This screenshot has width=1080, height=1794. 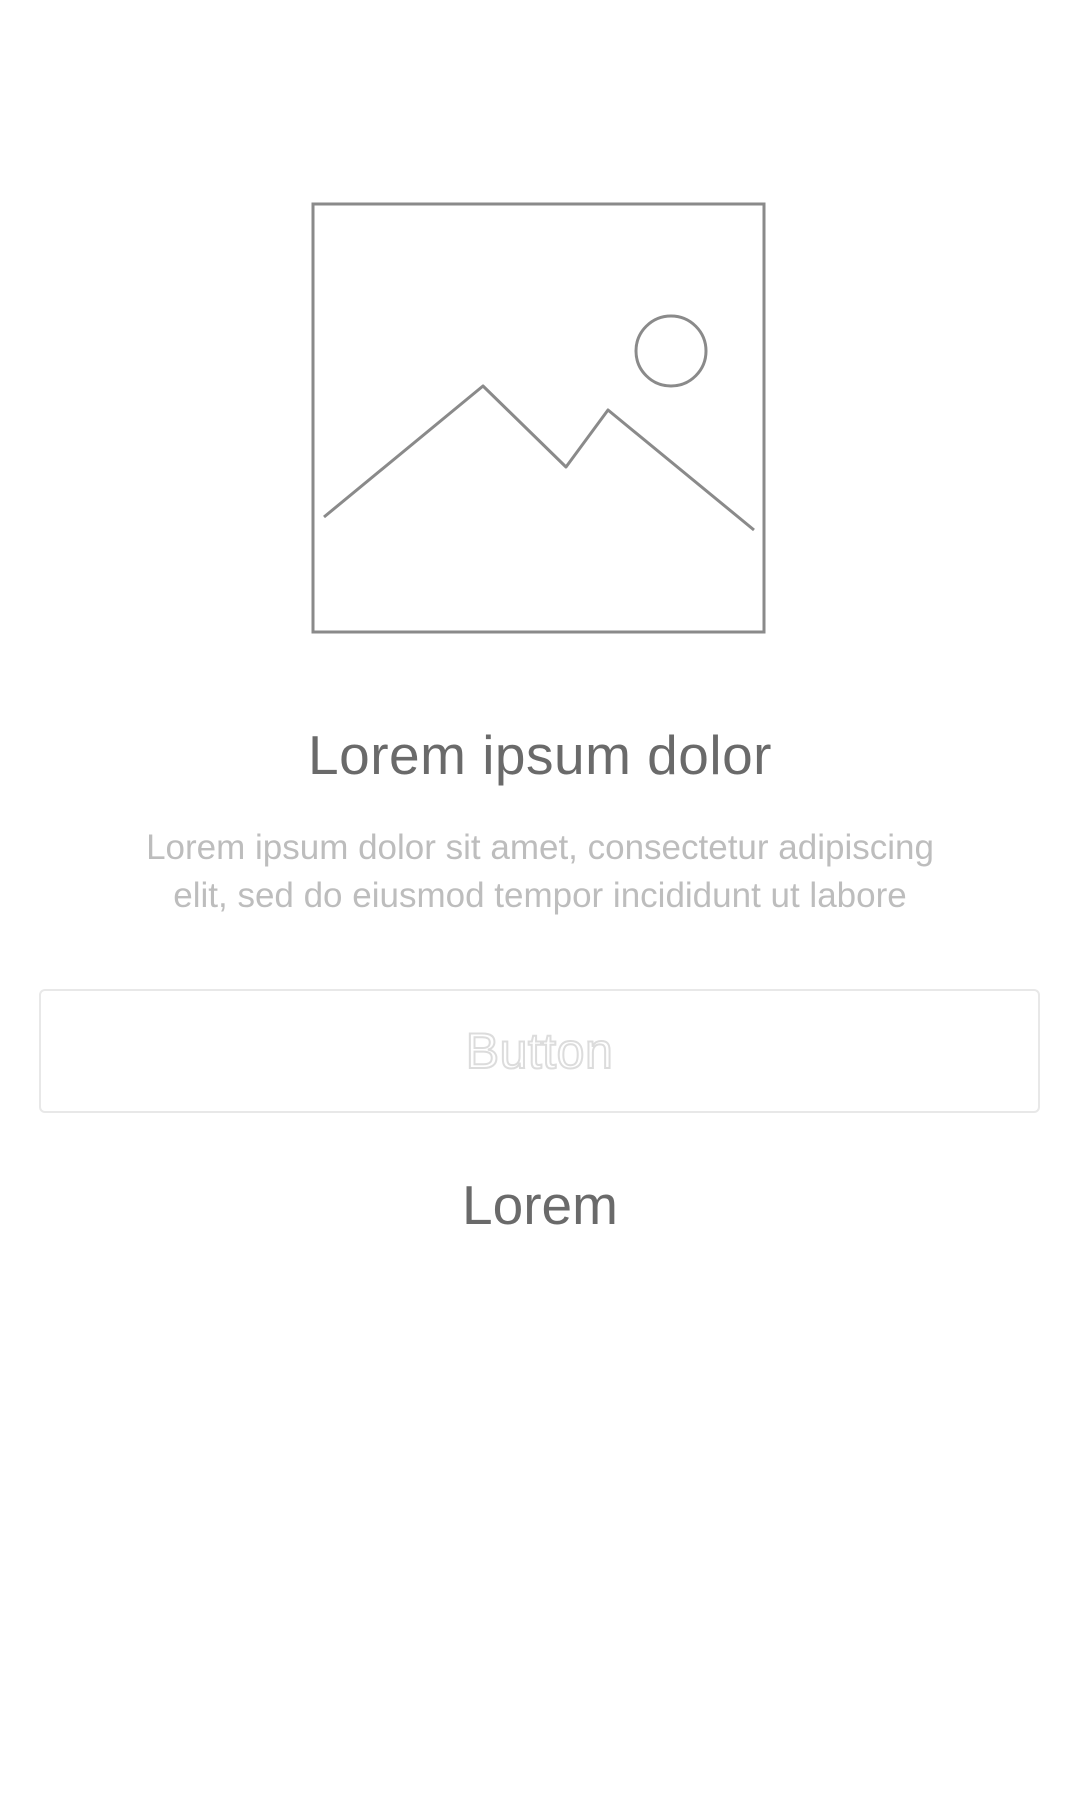 I want to click on page-title: Lorem ipsum dolor, so click(x=540, y=755).